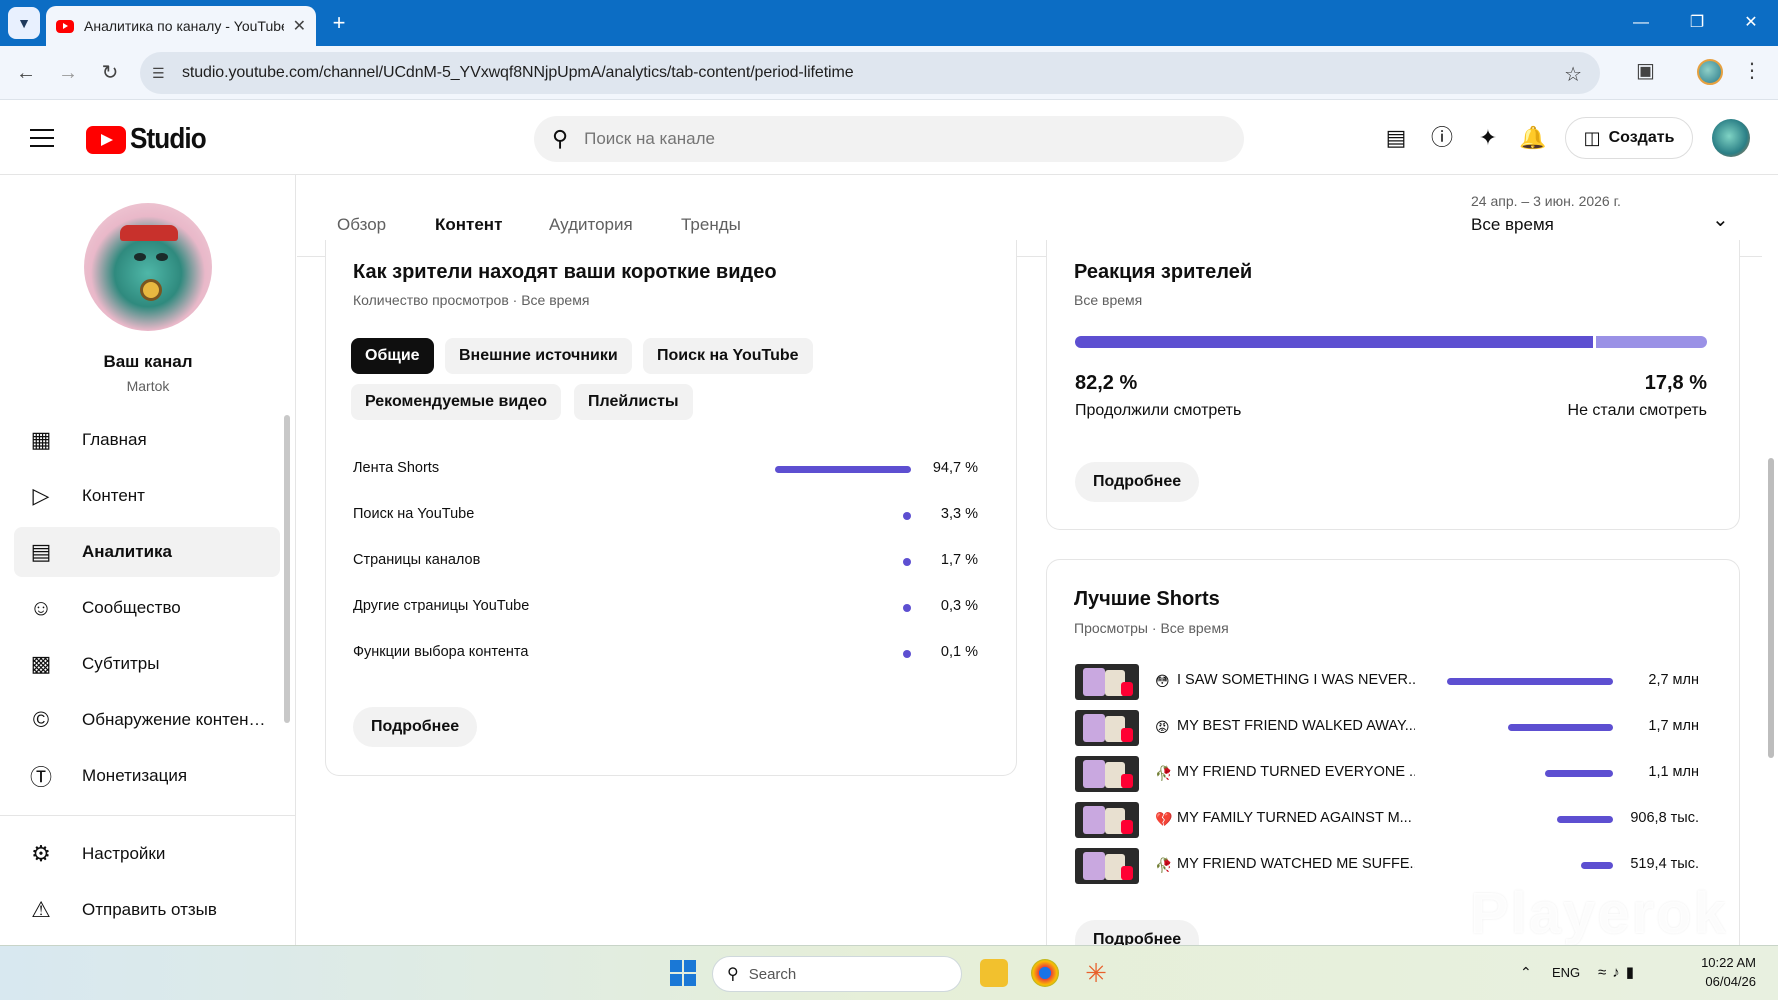 Image resolution: width=1778 pixels, height=1000 pixels. Describe the element at coordinates (147, 608) in the screenshot. I see `sidebar-item-community: ☺ Сообщество` at that location.